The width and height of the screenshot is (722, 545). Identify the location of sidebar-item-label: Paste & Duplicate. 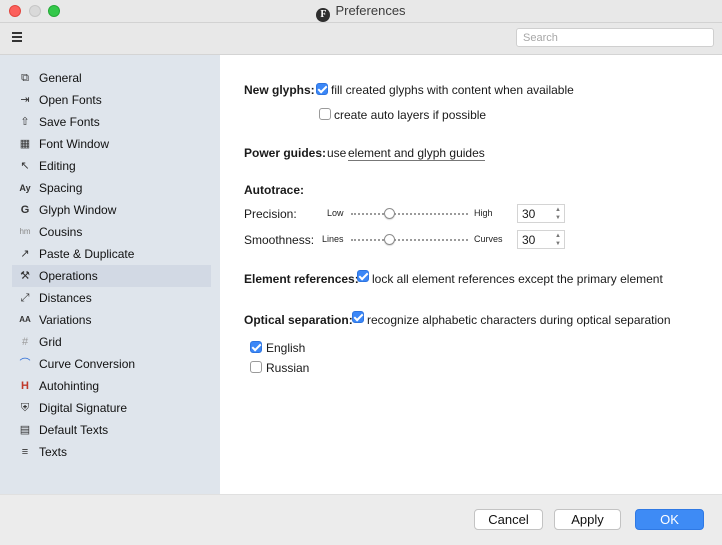
(87, 254).